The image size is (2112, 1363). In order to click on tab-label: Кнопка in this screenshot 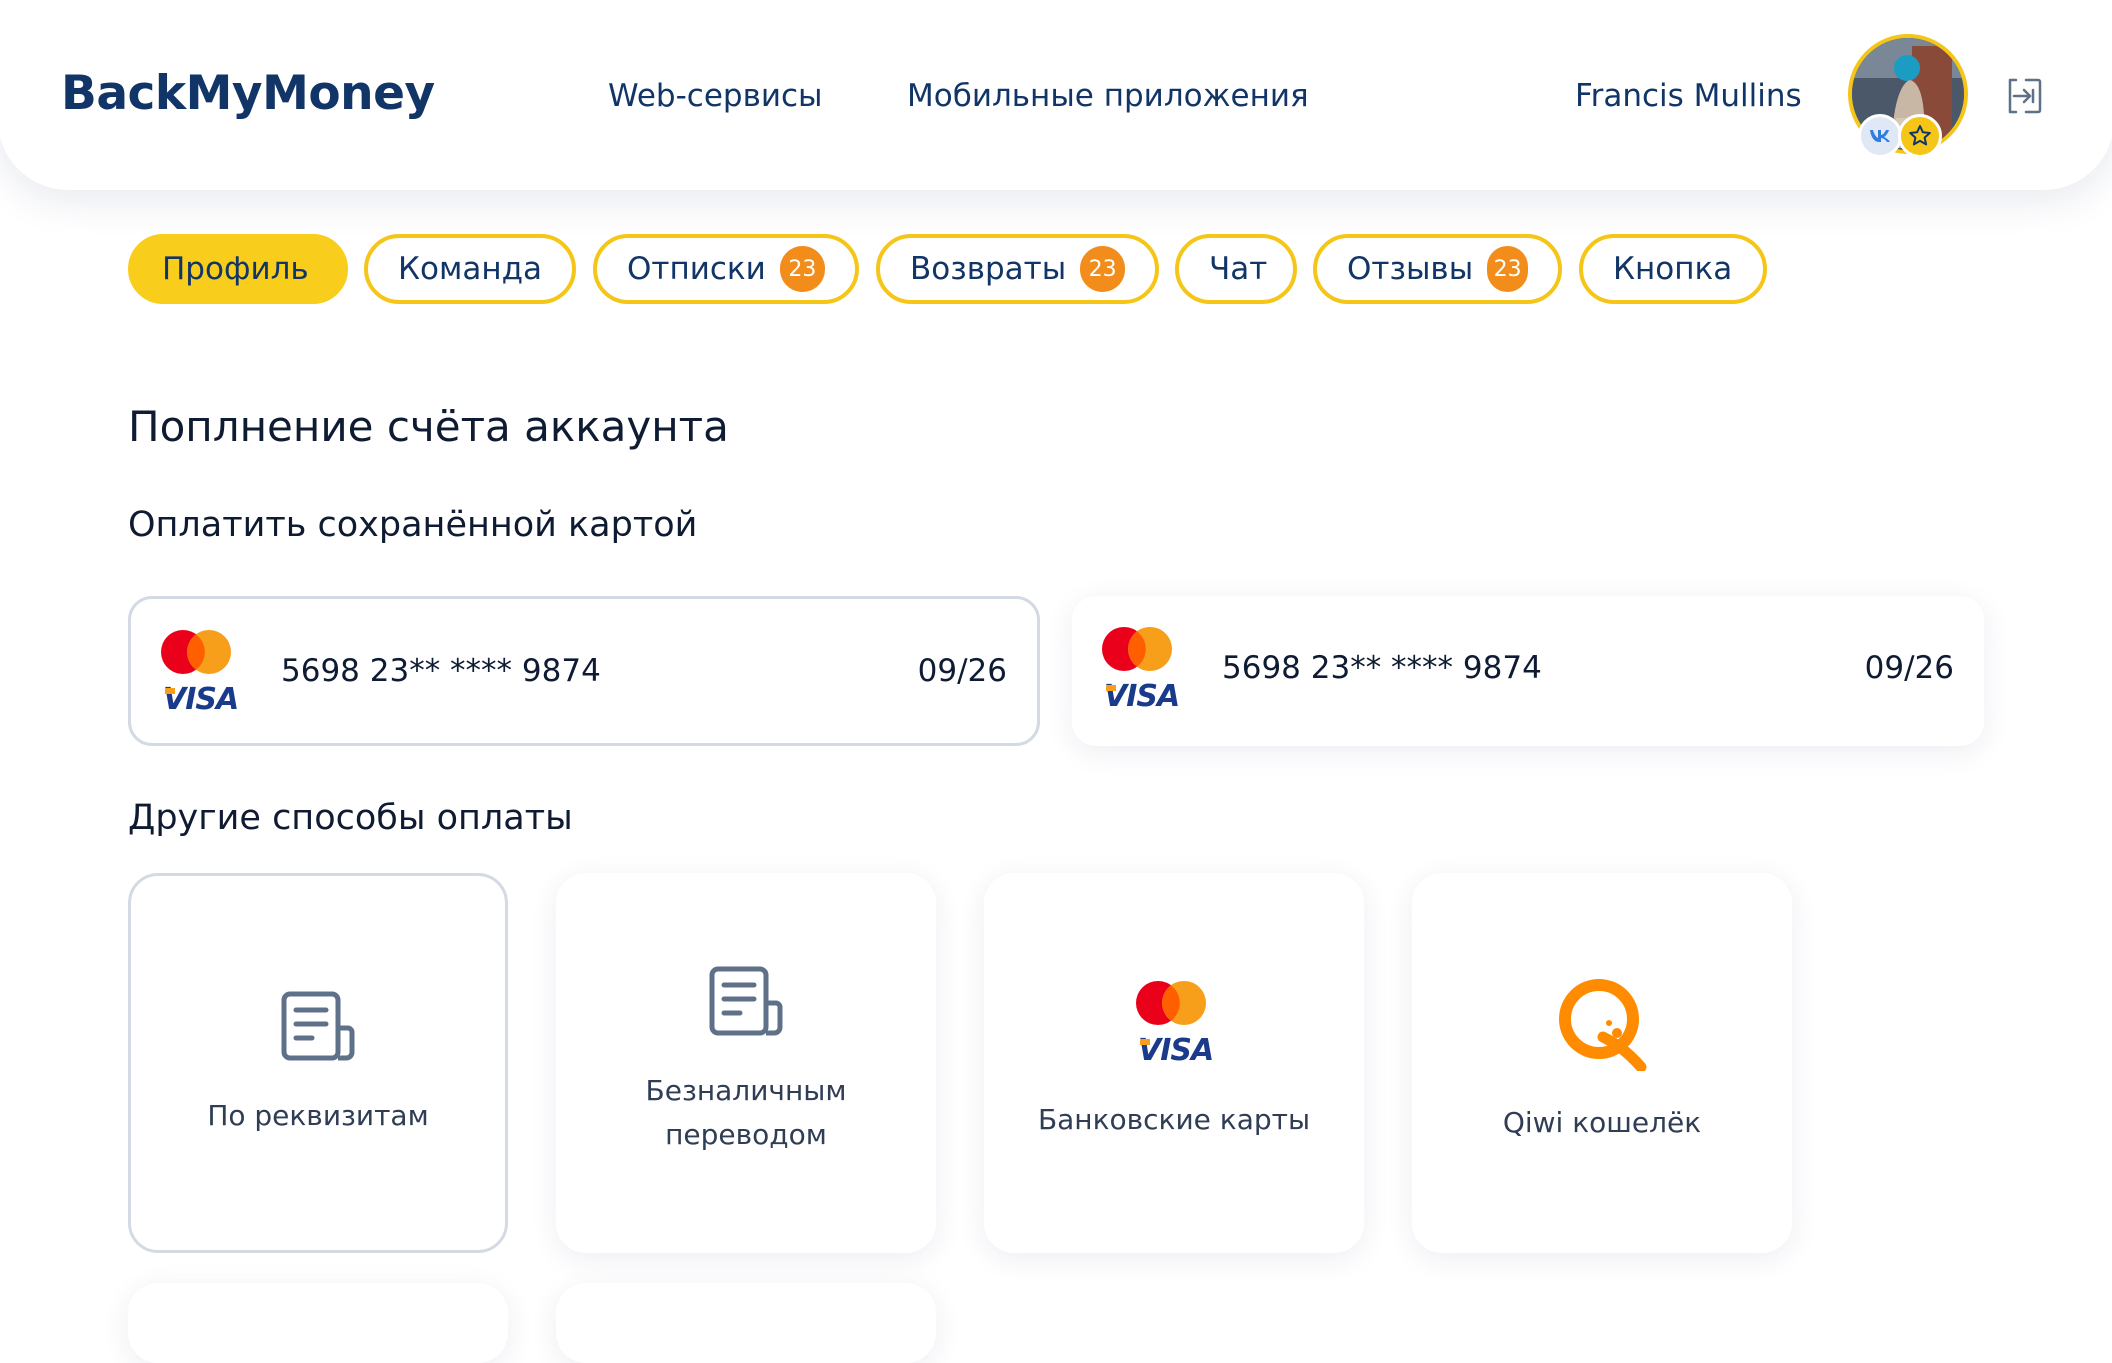, I will do `click(1673, 269)`.